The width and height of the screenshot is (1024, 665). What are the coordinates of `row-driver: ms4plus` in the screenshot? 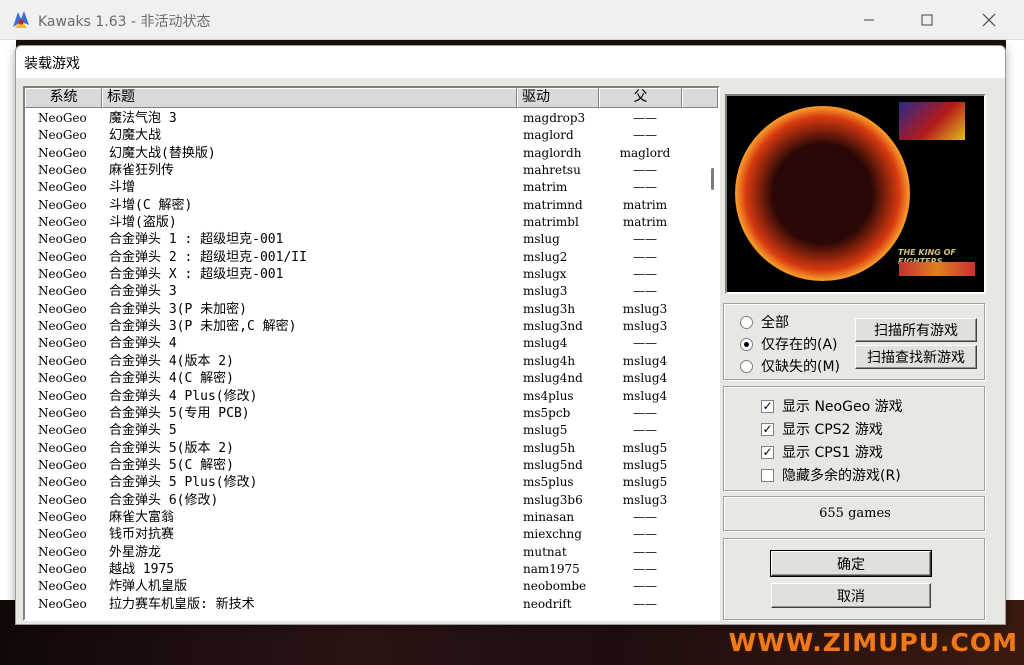 It's located at (548, 395).